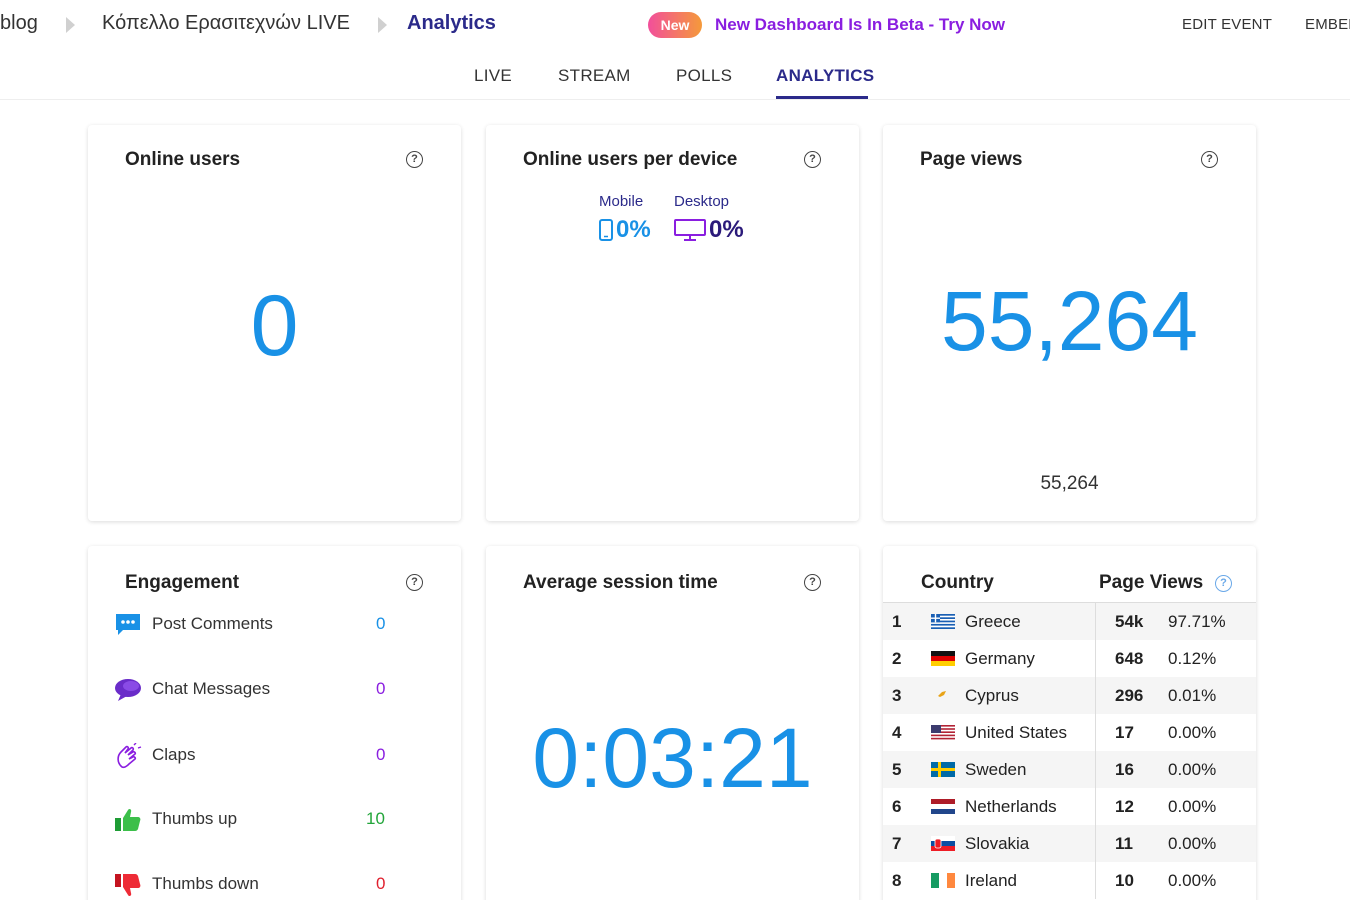 The image size is (1350, 900). I want to click on mobile-value: 0%, so click(633, 229).